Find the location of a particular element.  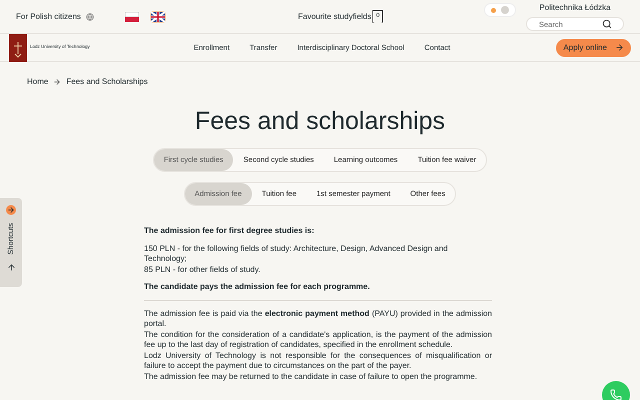

search-icon is located at coordinates (607, 24).